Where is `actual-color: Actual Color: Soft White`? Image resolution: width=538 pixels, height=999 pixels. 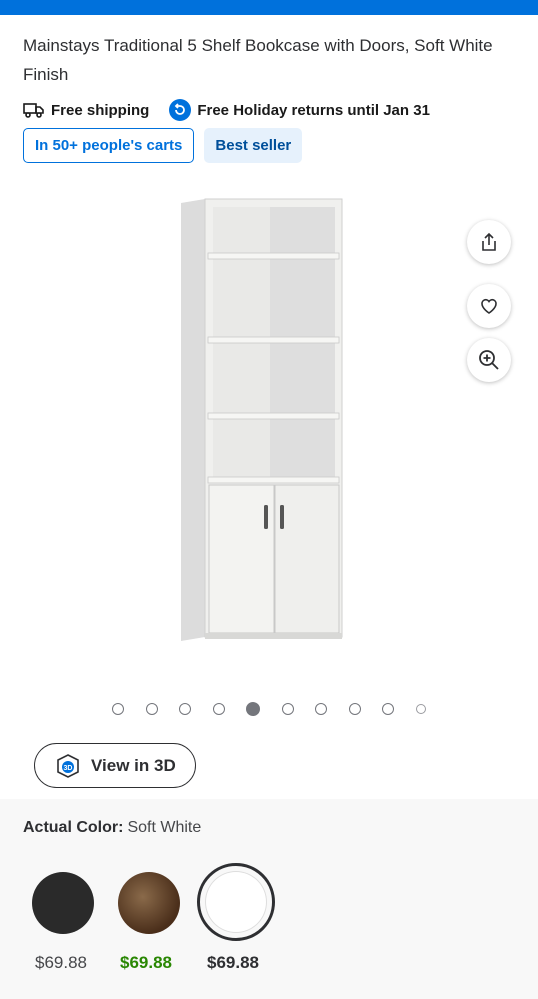 actual-color: Actual Color: Soft White is located at coordinates (112, 828).